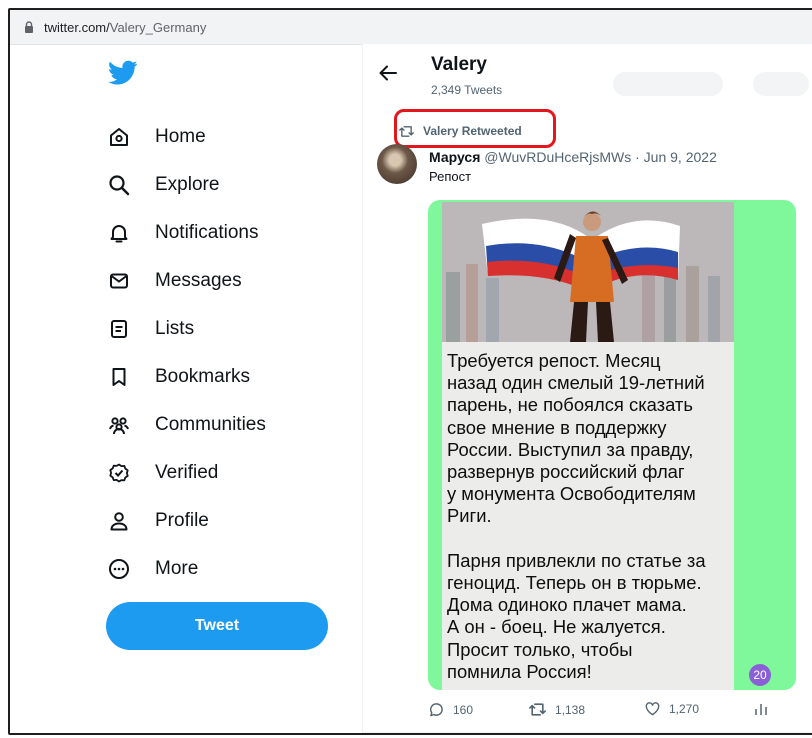  I want to click on sidebar-item-messages: Messages, so click(175, 281).